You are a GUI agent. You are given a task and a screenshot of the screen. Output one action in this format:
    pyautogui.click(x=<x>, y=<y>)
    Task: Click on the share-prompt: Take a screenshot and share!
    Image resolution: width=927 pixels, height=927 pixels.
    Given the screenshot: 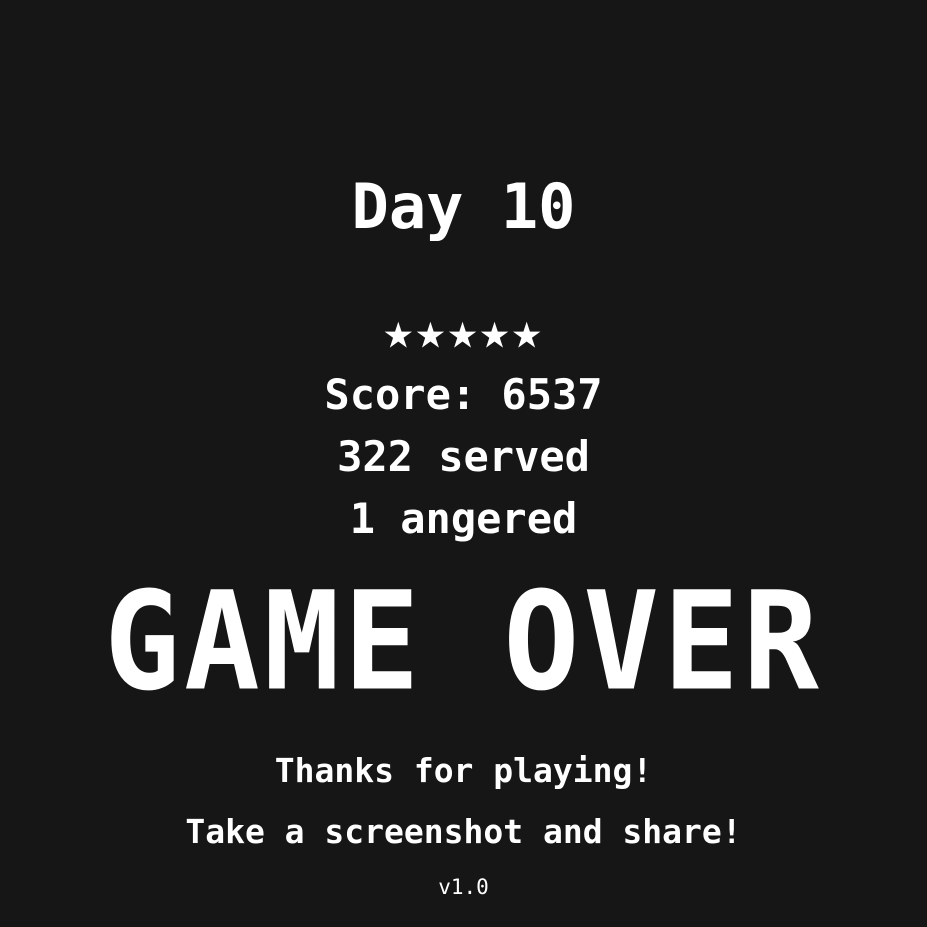 What is the action you would take?
    pyautogui.click(x=463, y=831)
    